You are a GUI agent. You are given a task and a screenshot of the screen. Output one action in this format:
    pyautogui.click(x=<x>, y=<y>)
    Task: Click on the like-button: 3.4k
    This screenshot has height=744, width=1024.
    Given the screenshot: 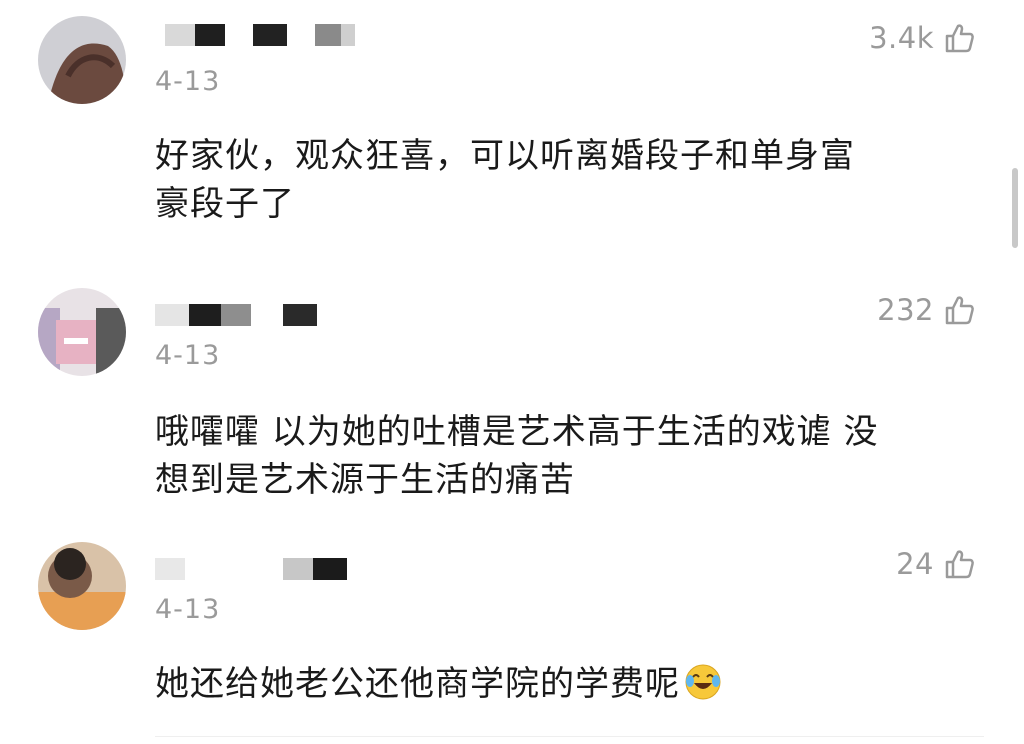 What is the action you would take?
    pyautogui.click(x=922, y=38)
    